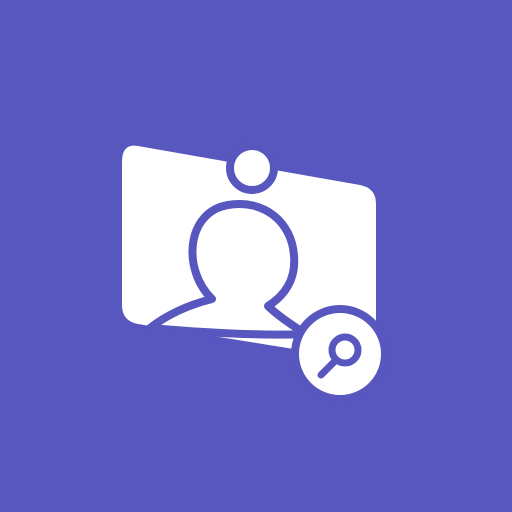 Image resolution: width=512 pixels, height=512 pixels. What do you see at coordinates (252, 168) in the screenshot?
I see `pin-icon` at bounding box center [252, 168].